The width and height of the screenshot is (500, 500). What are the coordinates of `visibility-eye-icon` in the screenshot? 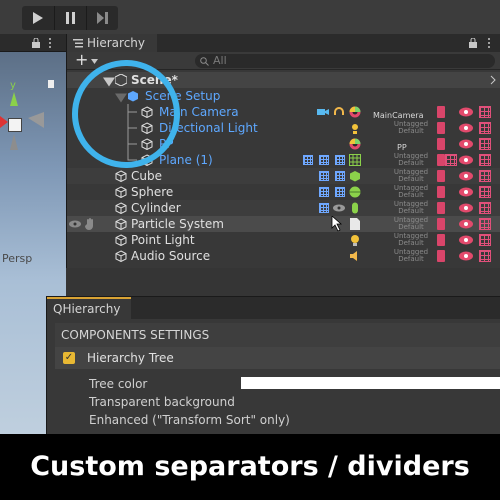 It's located at (339, 208).